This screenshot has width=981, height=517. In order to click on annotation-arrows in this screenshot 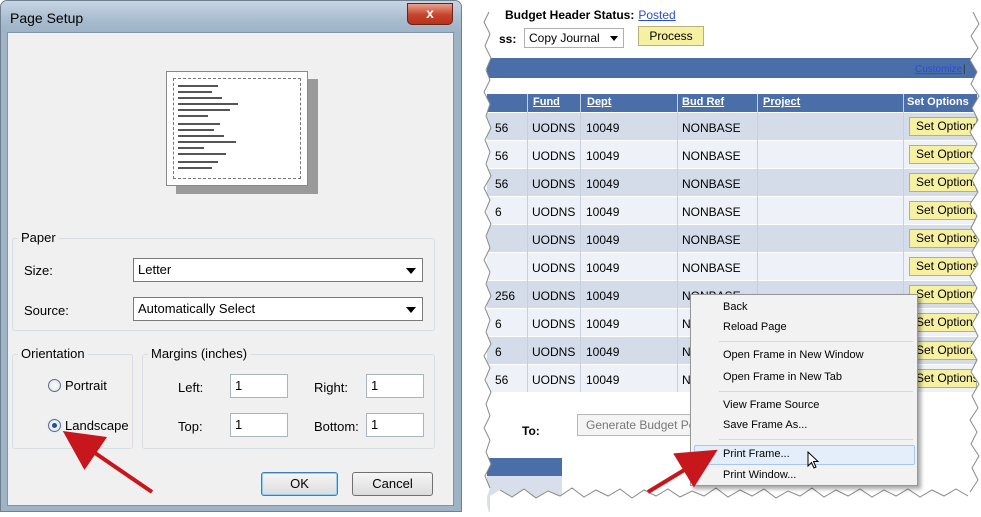, I will do `click(390, 462)`.